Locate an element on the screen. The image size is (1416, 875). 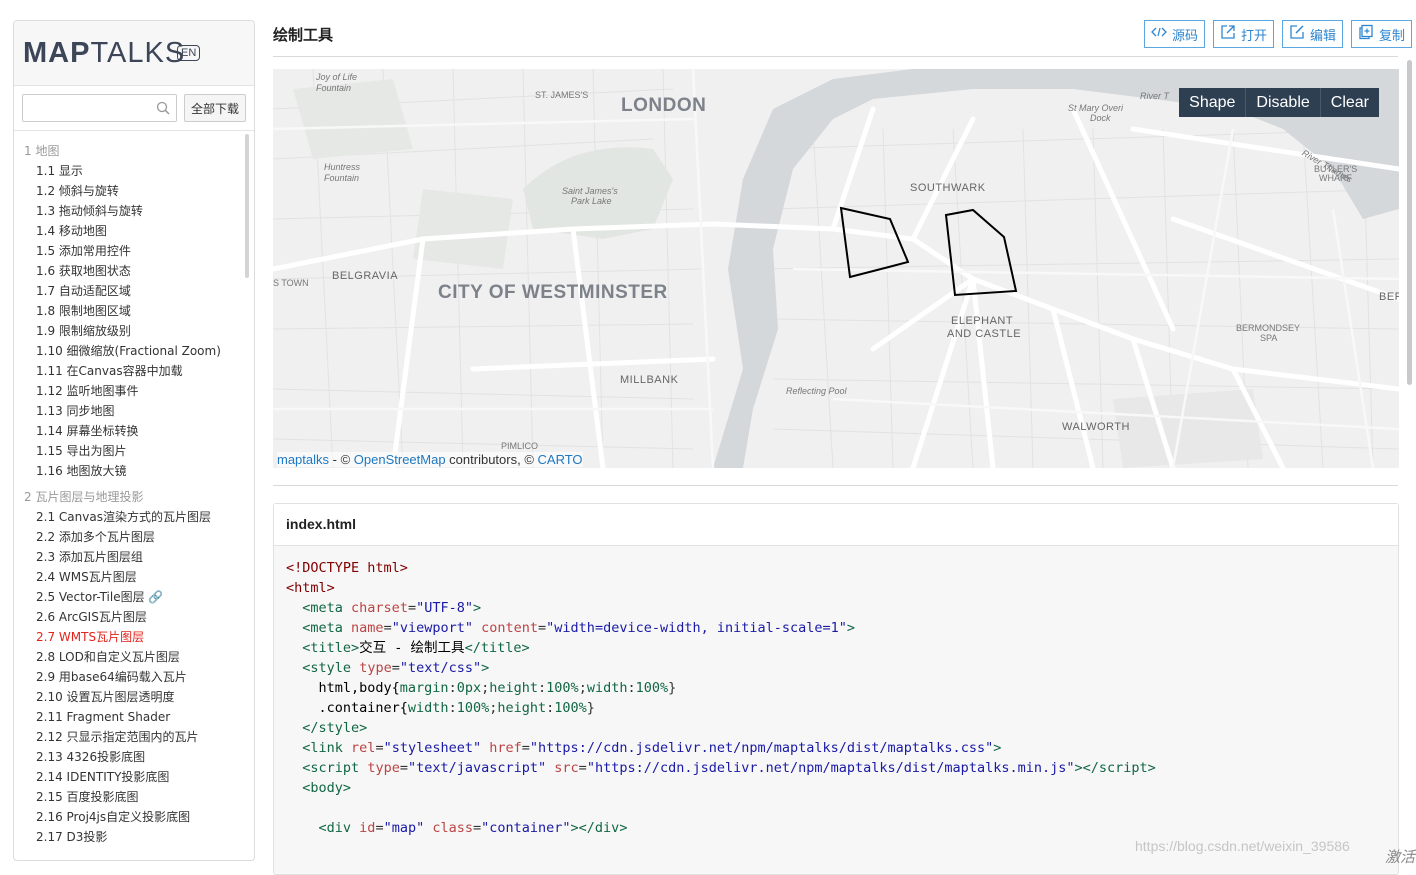
code-filename: index.html is located at coordinates (836, 525).